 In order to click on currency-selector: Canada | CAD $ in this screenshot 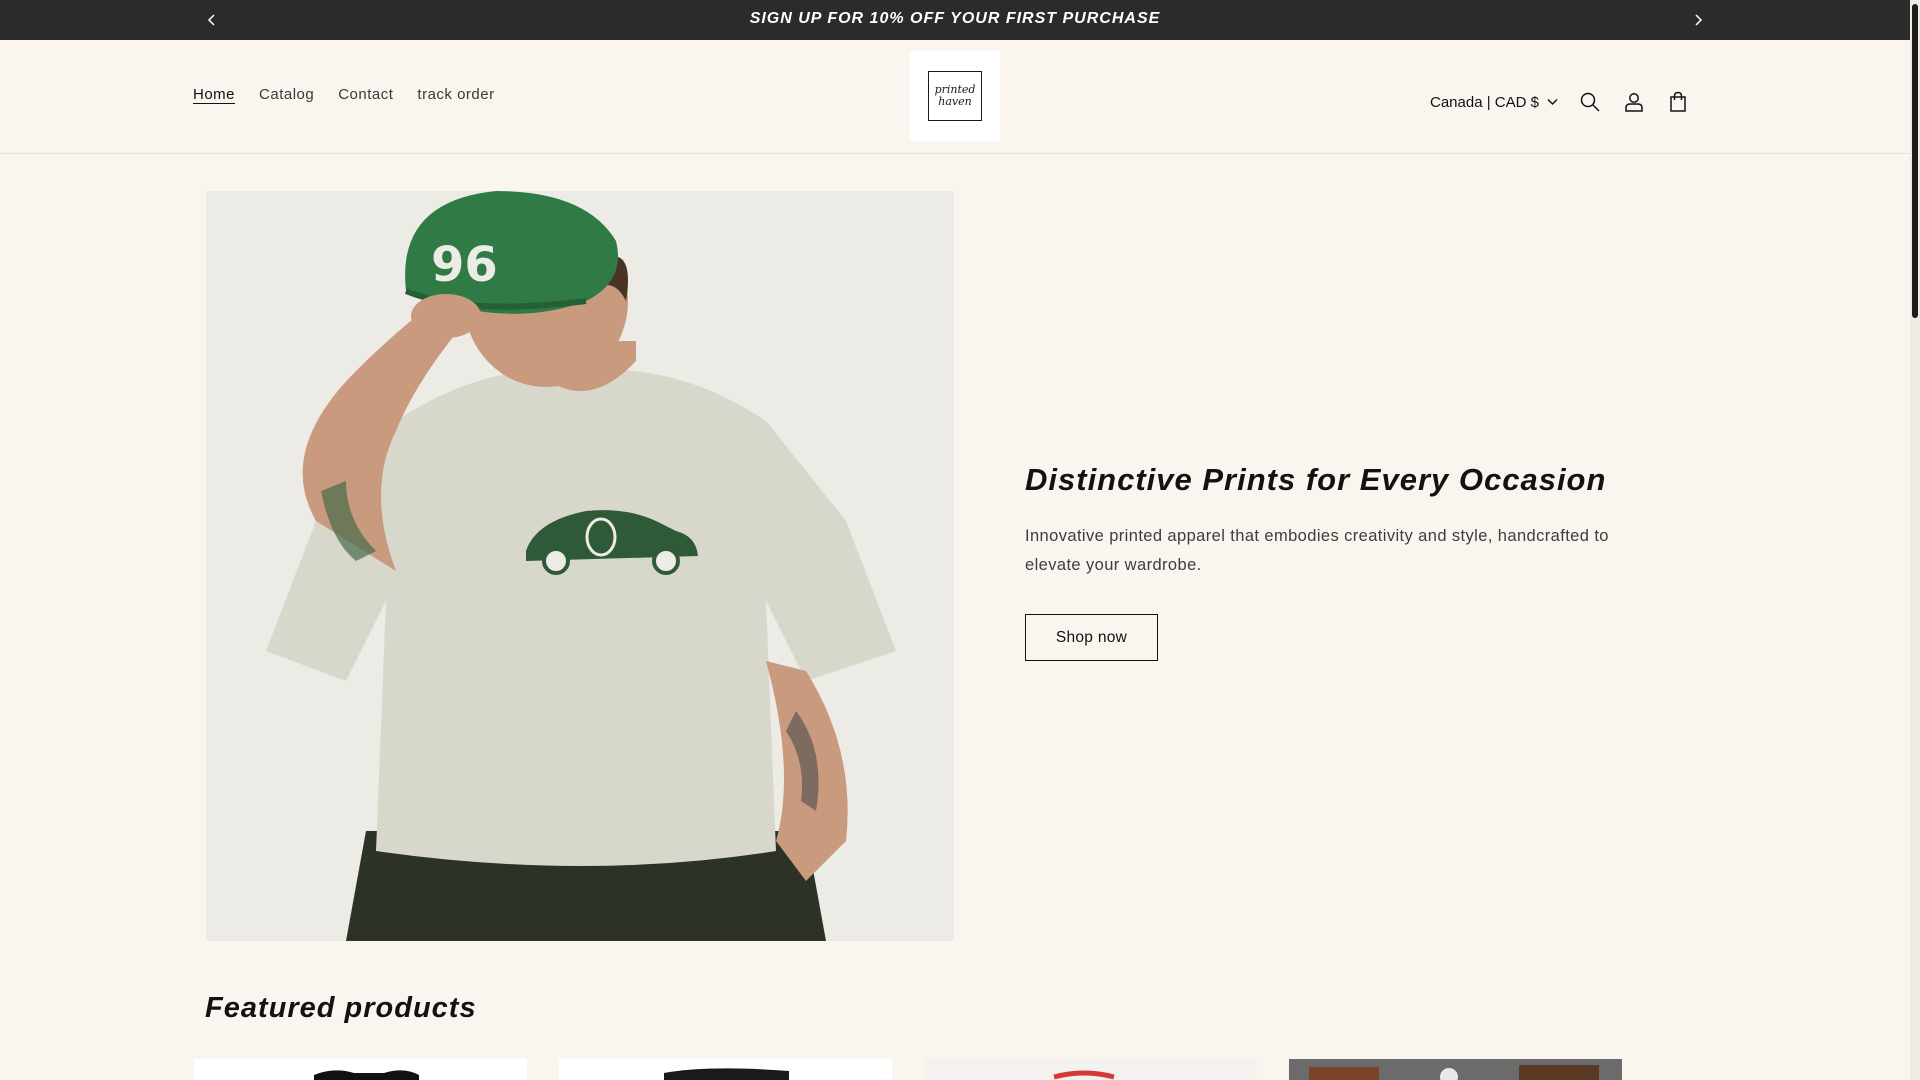, I will do `click(1494, 102)`.